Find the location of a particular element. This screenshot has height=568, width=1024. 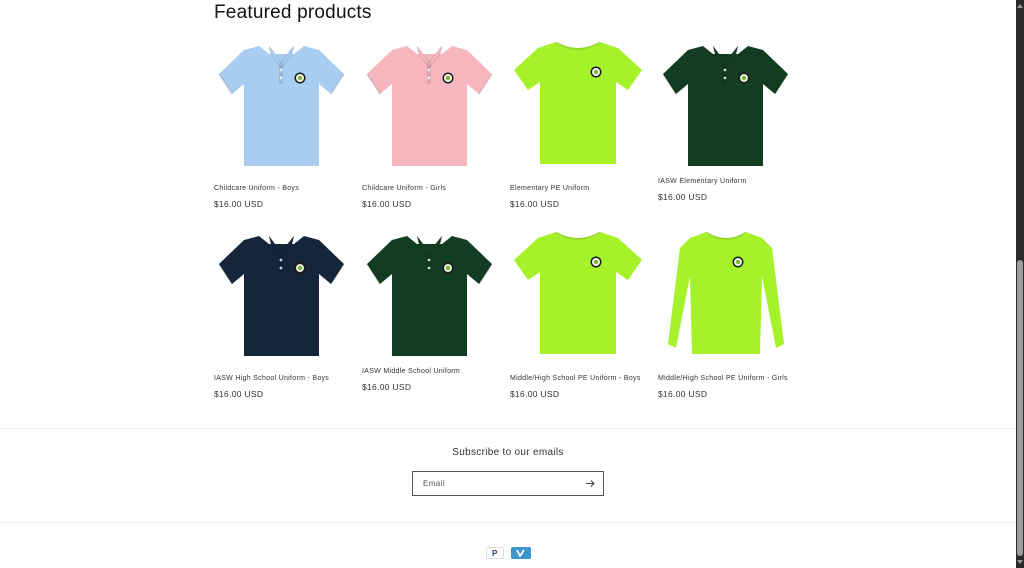

product-card: IASW Elementary Uniform $16.00 USD is located at coordinates (725, 124).